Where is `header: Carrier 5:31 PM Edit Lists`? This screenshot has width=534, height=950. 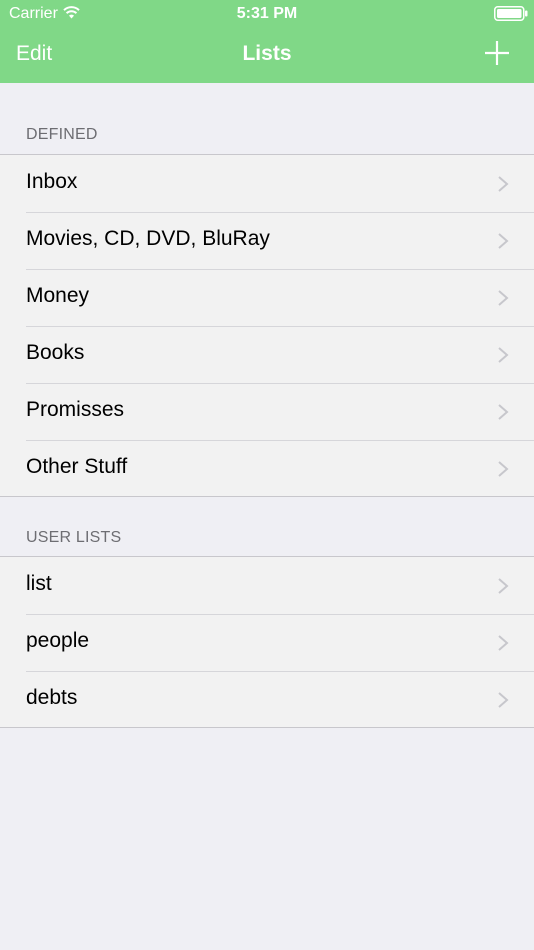 header: Carrier 5:31 PM Edit Lists is located at coordinates (267, 41).